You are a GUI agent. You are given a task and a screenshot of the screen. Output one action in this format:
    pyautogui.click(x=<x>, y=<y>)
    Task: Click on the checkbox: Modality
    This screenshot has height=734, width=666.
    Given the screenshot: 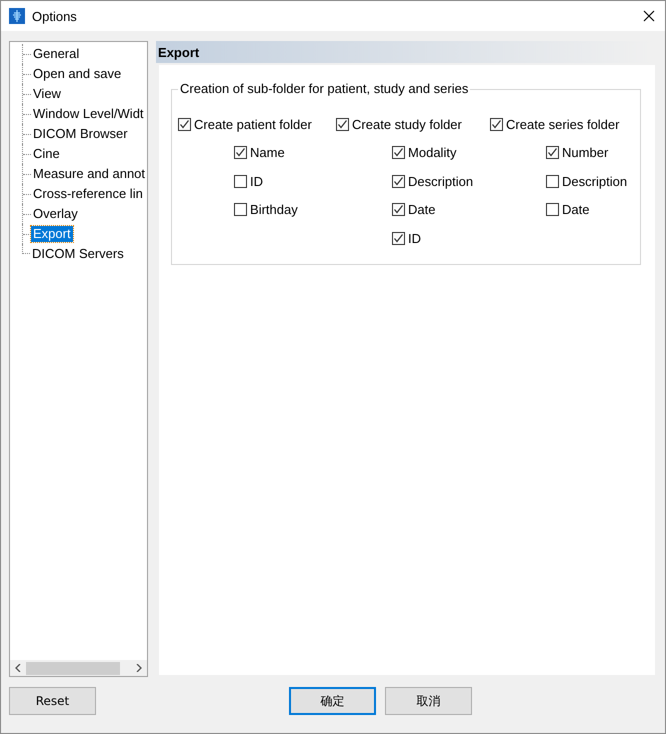 What is the action you would take?
    pyautogui.click(x=441, y=152)
    